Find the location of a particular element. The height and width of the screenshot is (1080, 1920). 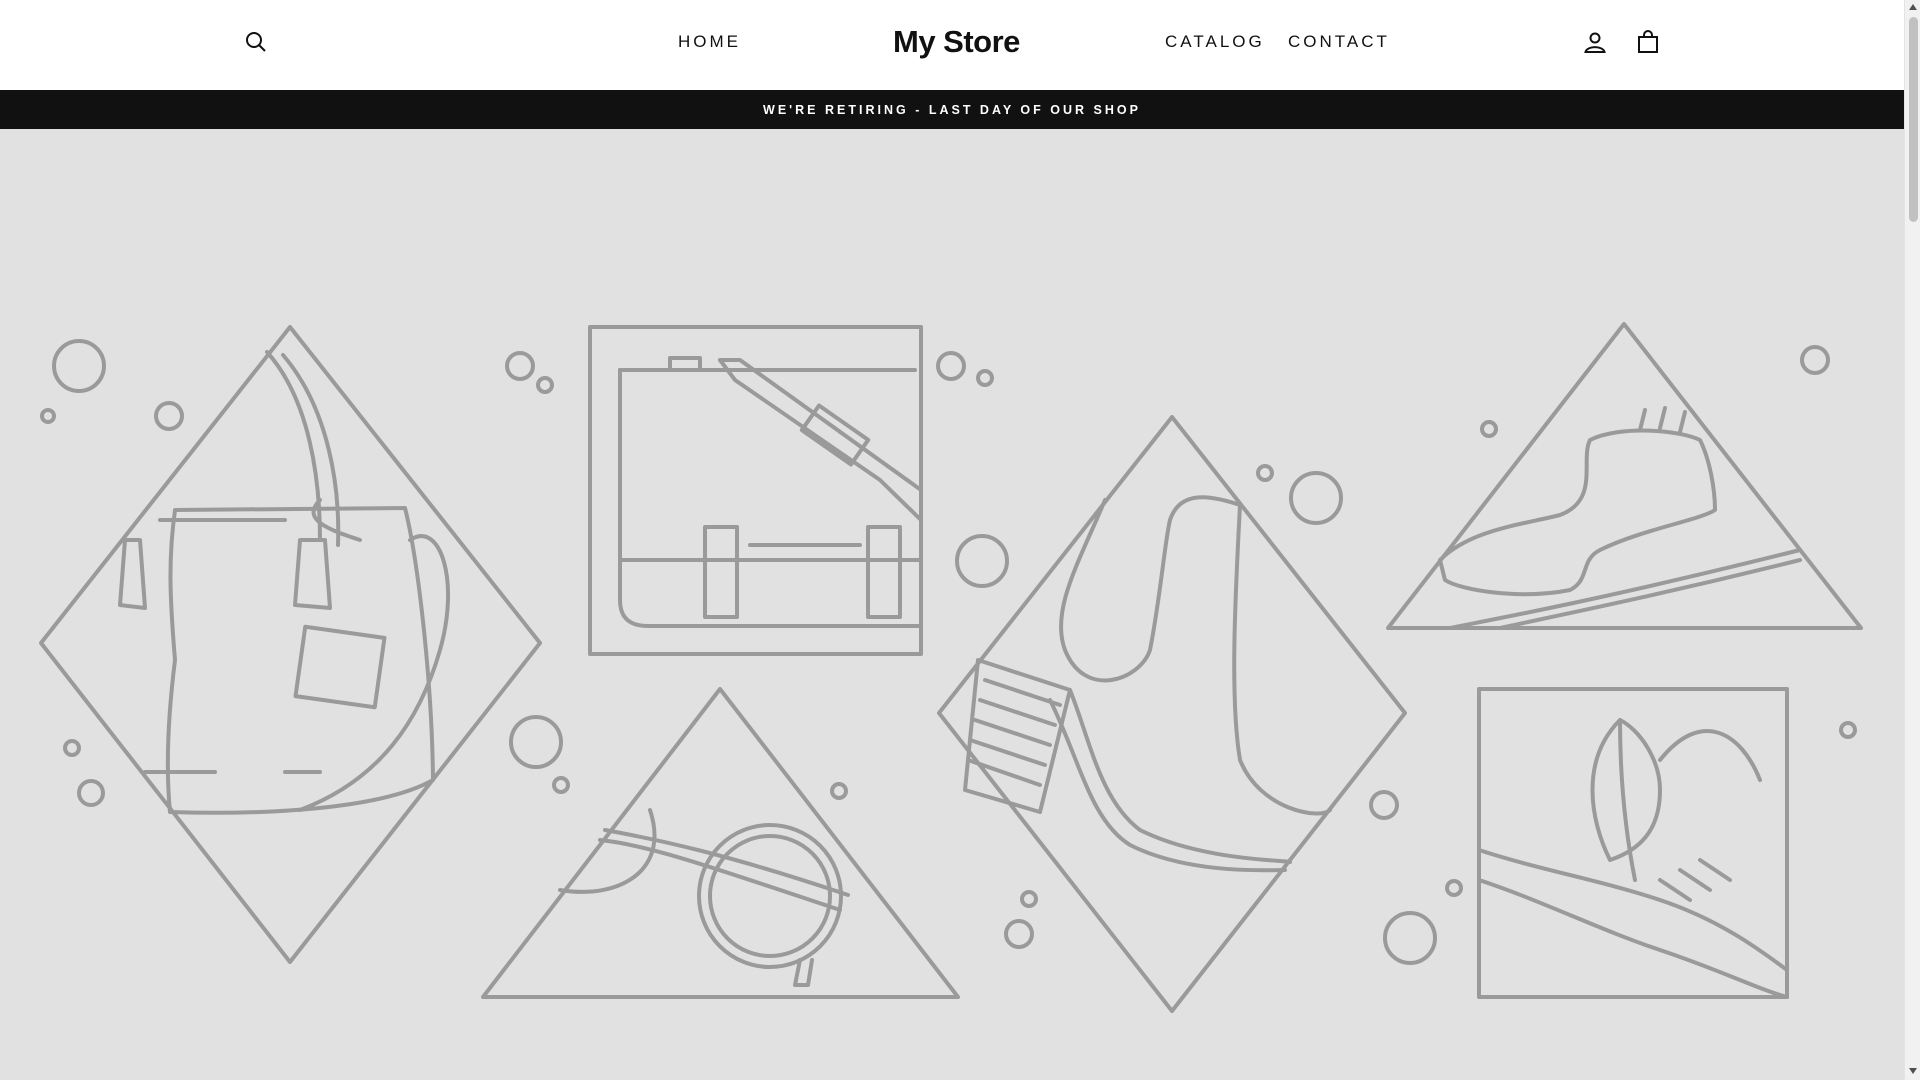

announcement-bar: WE'RE RETIRING - LAST DAY OF OUR SHOP is located at coordinates (952, 109).